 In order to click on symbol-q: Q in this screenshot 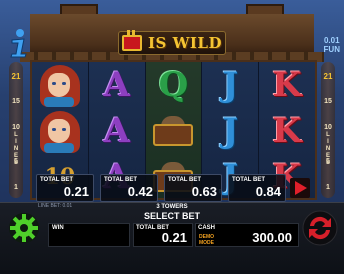, I will do `click(173, 85)`.